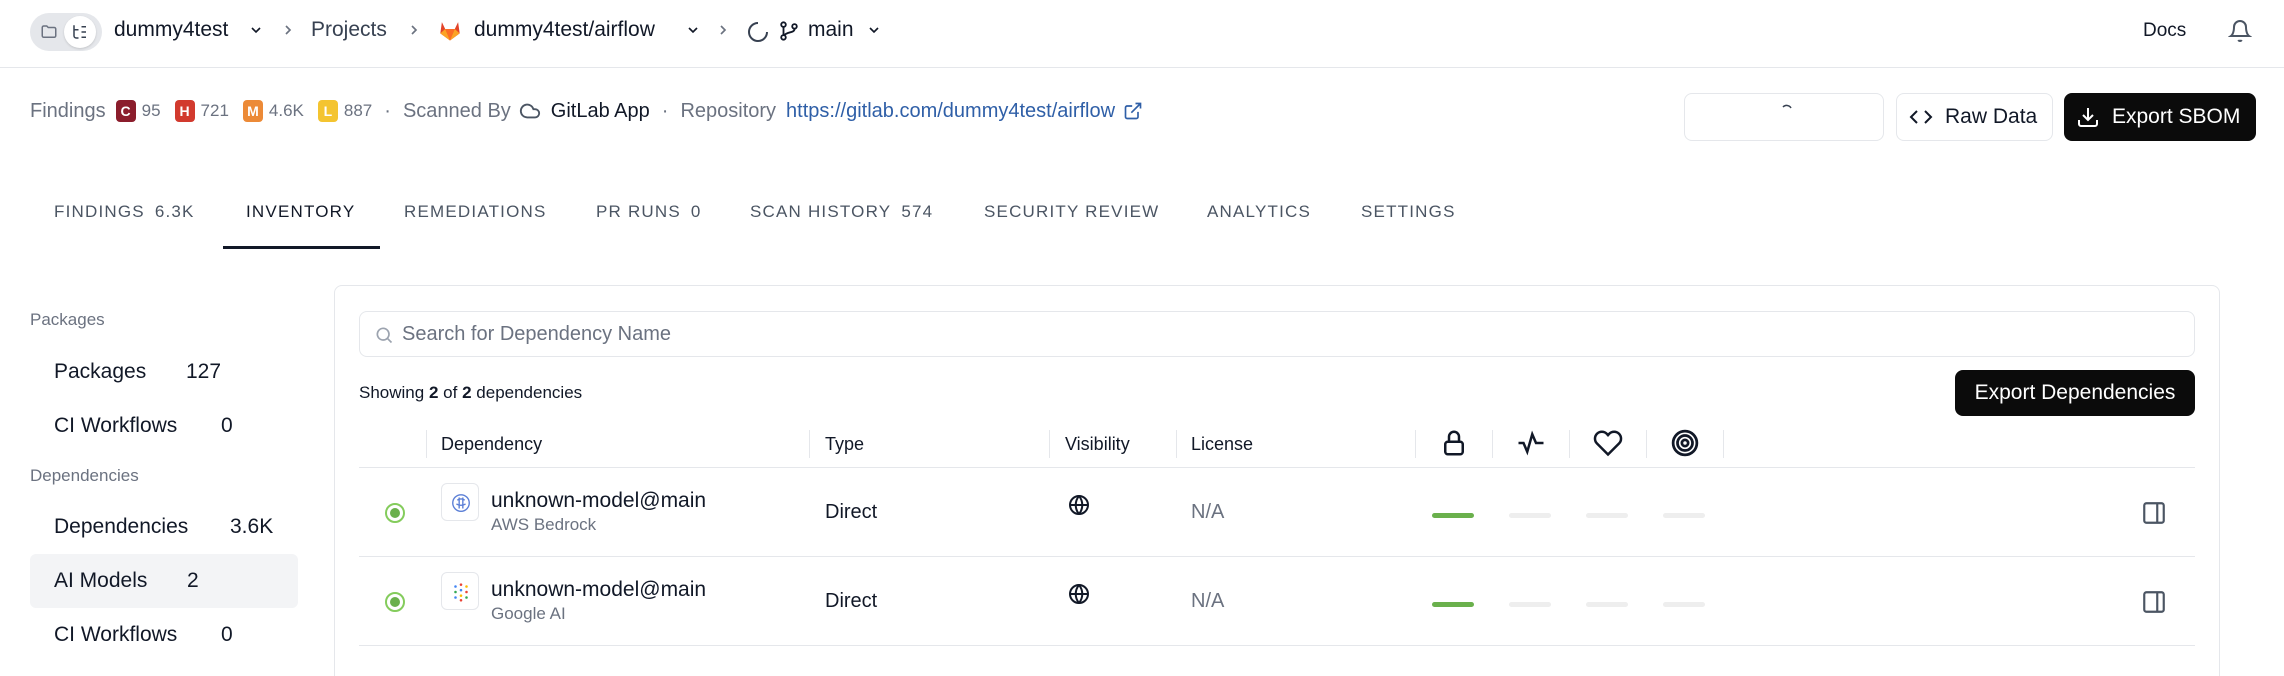 This screenshot has height=676, width=2284. I want to click on column-license: License, so click(1222, 444).